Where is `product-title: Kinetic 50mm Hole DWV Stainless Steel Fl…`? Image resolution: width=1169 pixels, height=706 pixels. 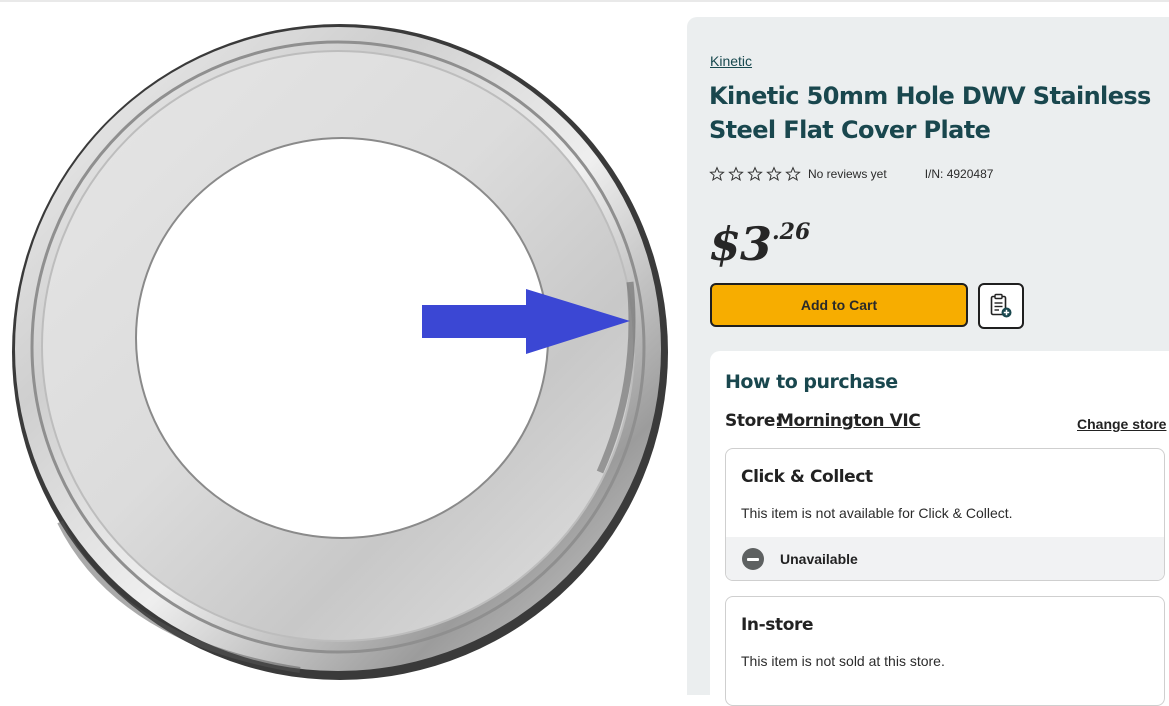
product-title: Kinetic 50mm Hole DWV Stainless Steel Fl… is located at coordinates (930, 113).